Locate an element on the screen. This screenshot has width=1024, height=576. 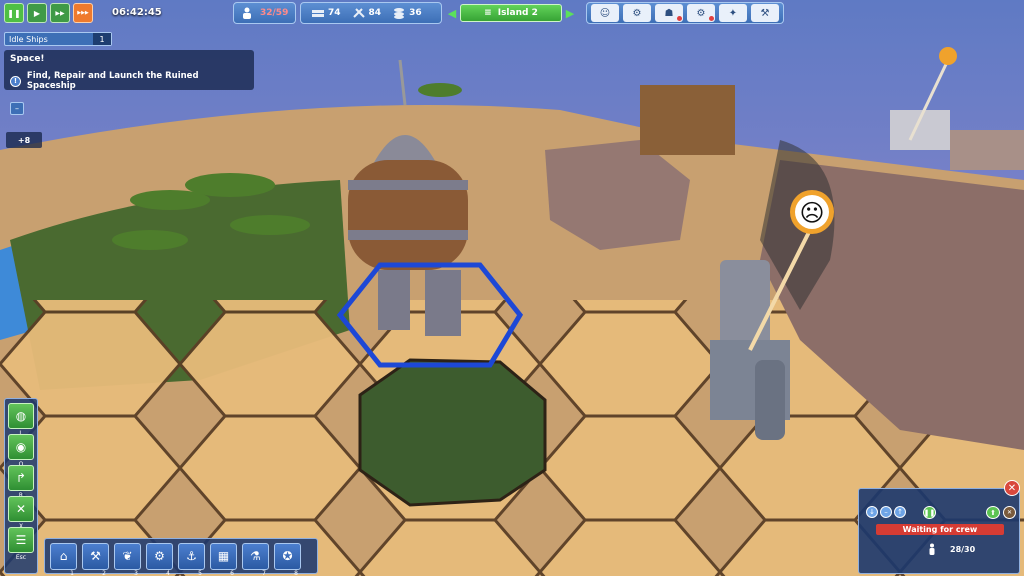
harbor-icon: ⚓ is located at coordinates (191, 556).